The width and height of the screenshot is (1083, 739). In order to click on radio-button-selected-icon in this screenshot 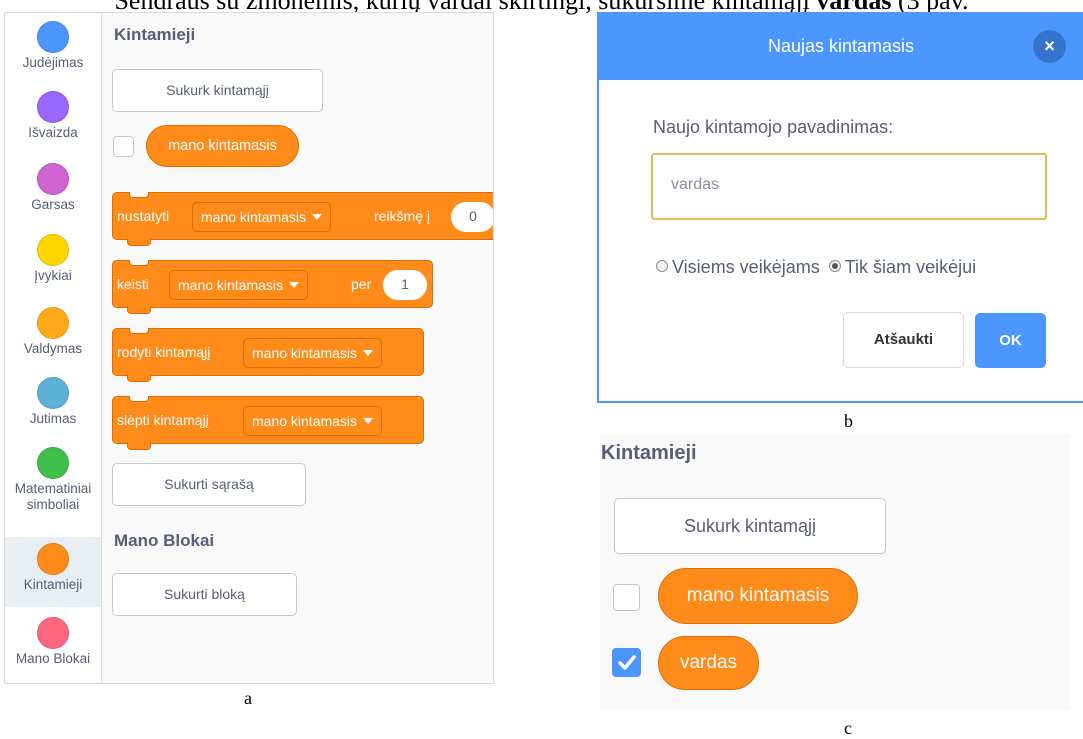, I will do `click(834, 266)`.